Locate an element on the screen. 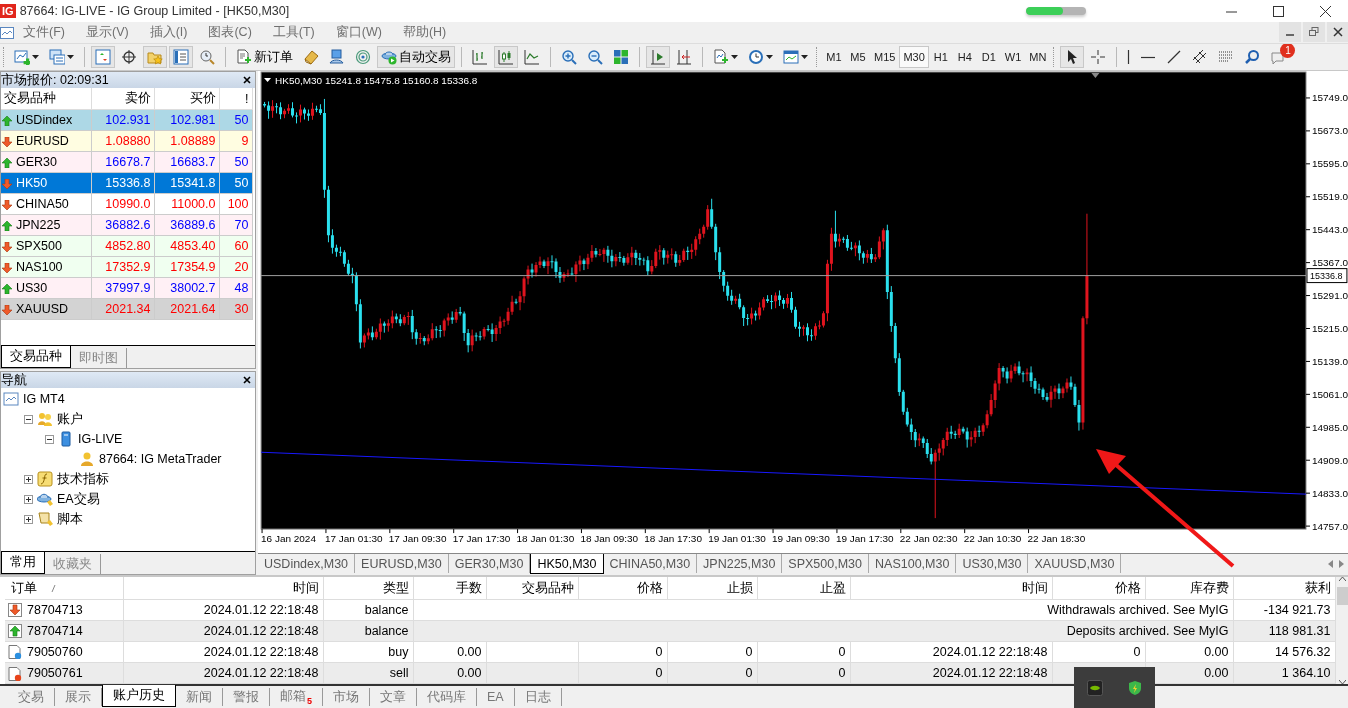 This screenshot has height=708, width=1348. timeframe-button: M1 is located at coordinates (834, 57).